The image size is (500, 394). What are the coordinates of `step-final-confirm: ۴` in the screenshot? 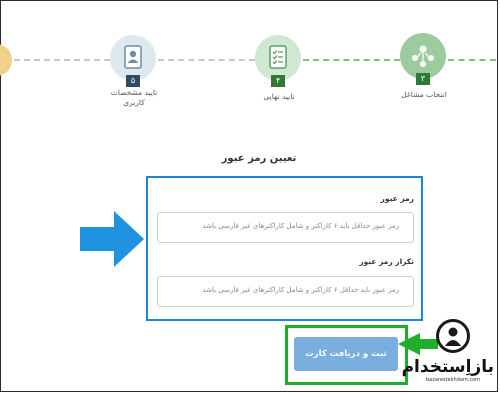 It's located at (278, 61).